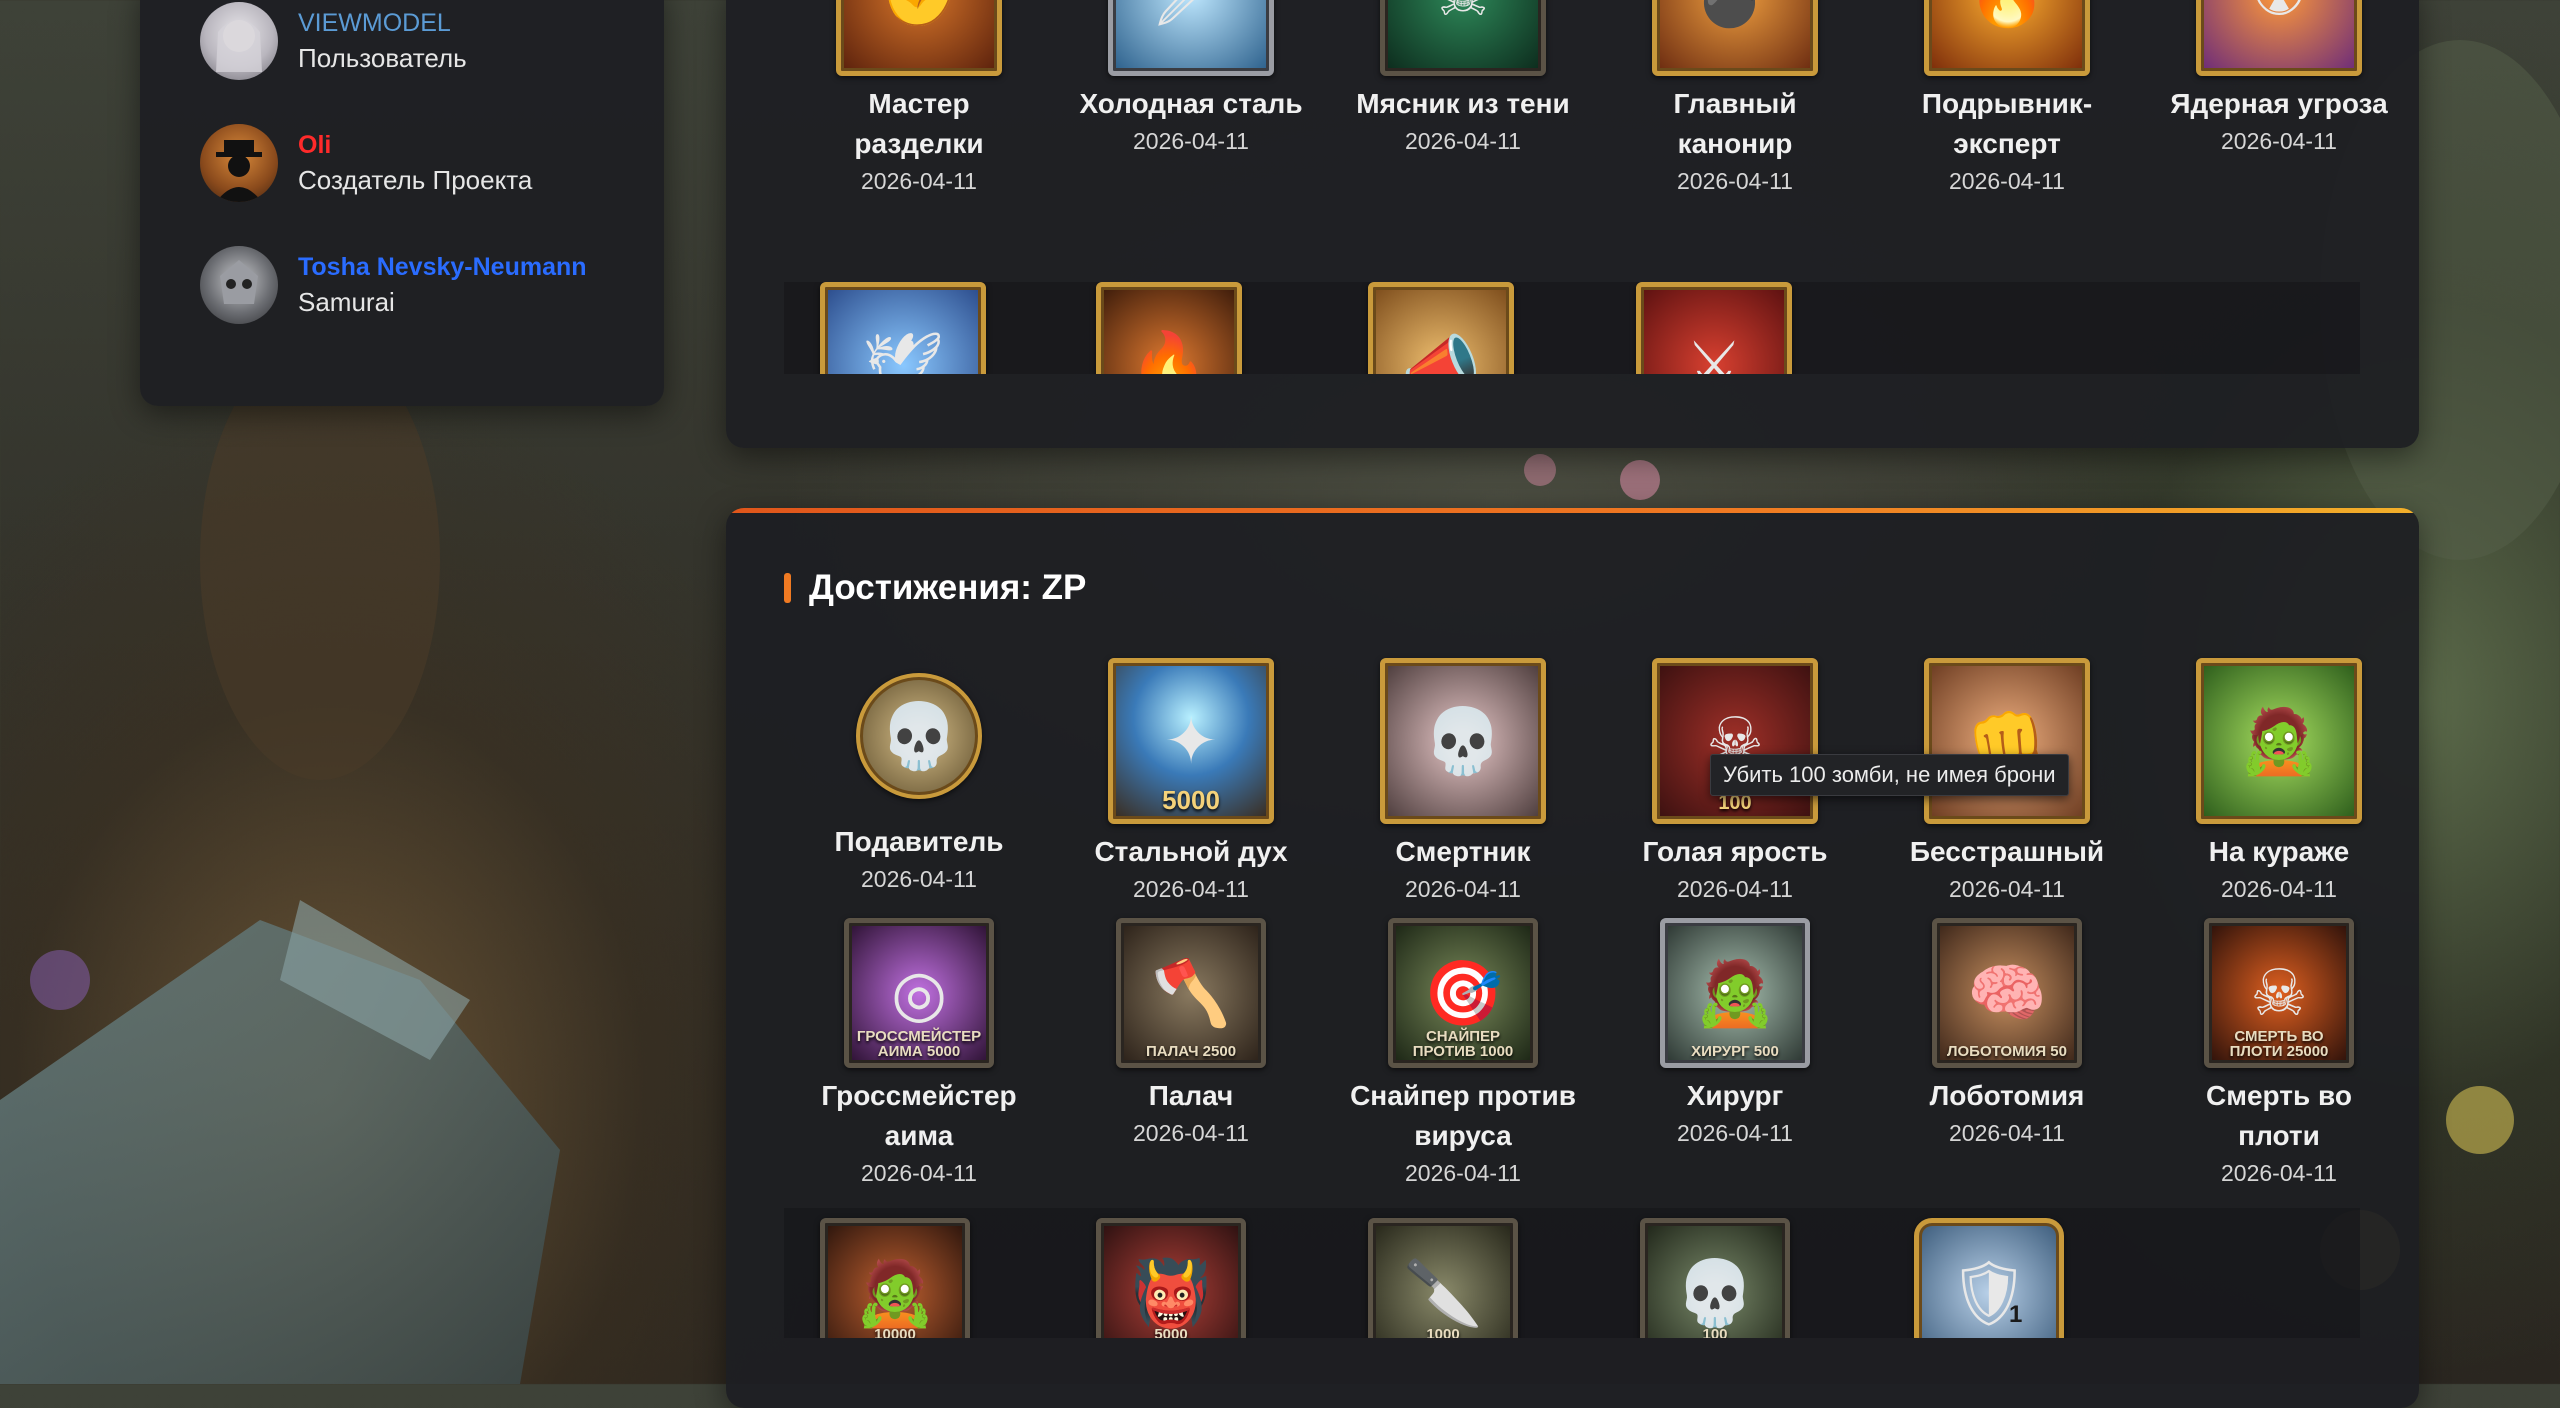 The height and width of the screenshot is (1408, 2560). I want to click on achievement-name: Бесстрашный, so click(2007, 851).